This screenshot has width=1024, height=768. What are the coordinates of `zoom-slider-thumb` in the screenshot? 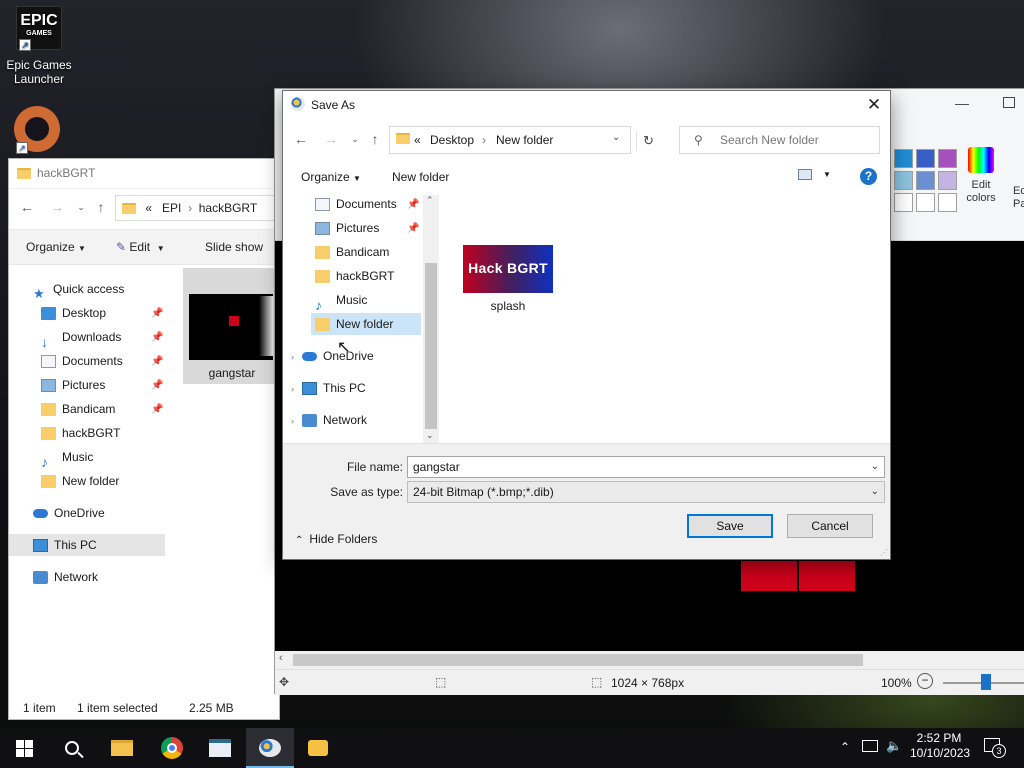 It's located at (986, 682).